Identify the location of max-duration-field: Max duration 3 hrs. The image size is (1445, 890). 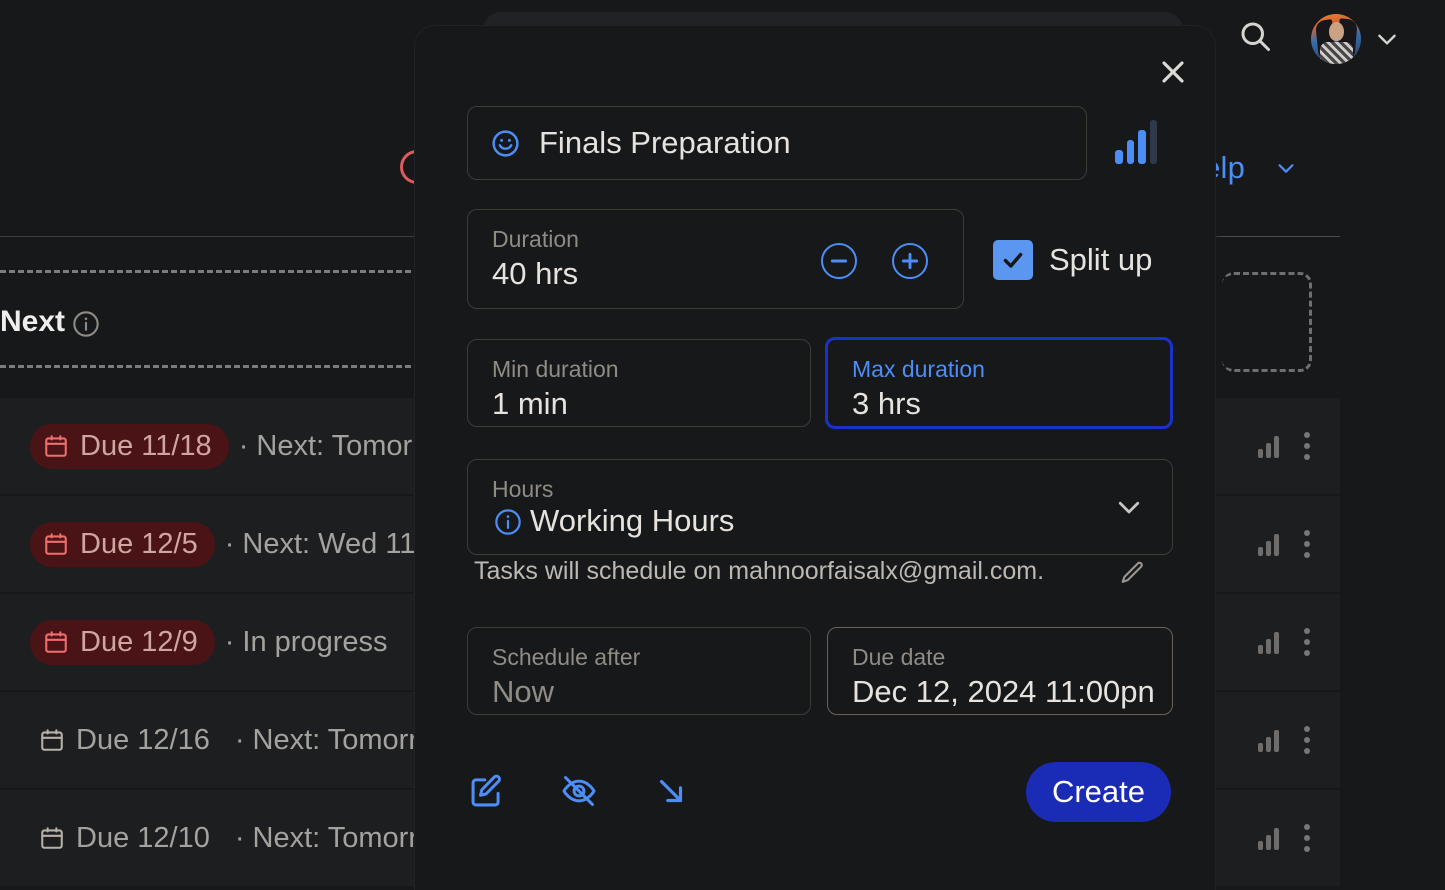
(999, 383).